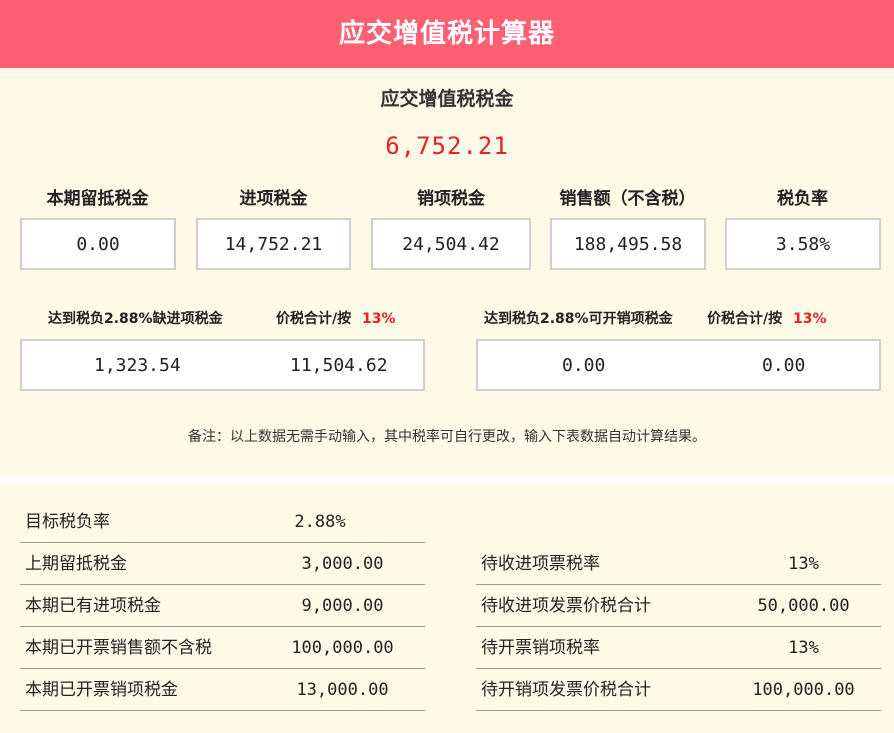 Image resolution: width=894 pixels, height=733 pixels. What do you see at coordinates (628, 244) in the screenshot?
I see `sales-amount-value: 188,495.58` at bounding box center [628, 244].